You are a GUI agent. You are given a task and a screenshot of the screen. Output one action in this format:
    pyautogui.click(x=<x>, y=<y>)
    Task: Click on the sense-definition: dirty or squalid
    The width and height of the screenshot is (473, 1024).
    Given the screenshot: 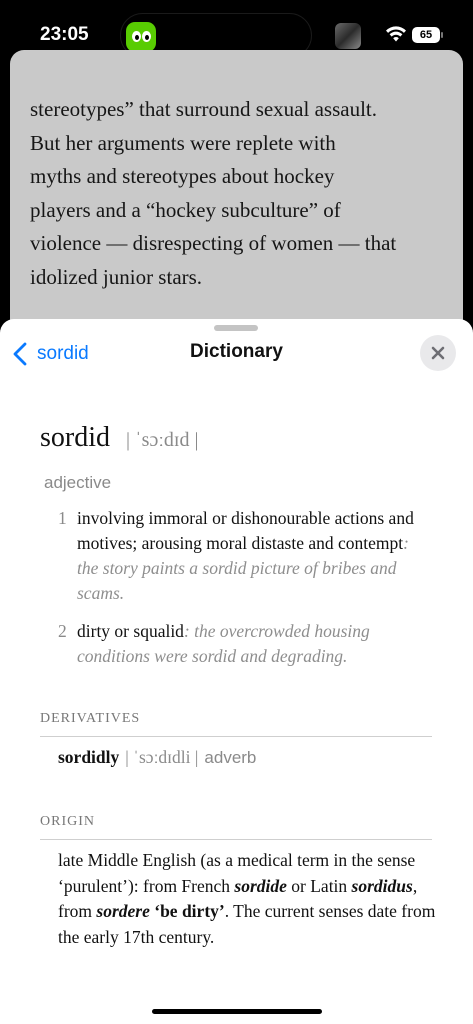 What is the action you would take?
    pyautogui.click(x=130, y=631)
    